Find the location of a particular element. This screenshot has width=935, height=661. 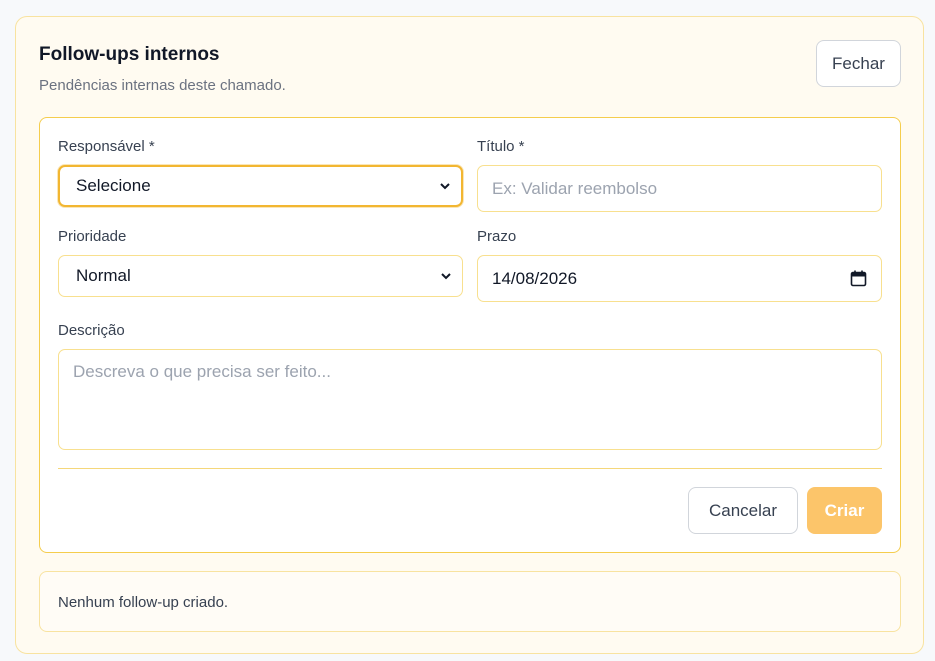

prazo-date-input: 14/08/2026 is located at coordinates (679, 278).